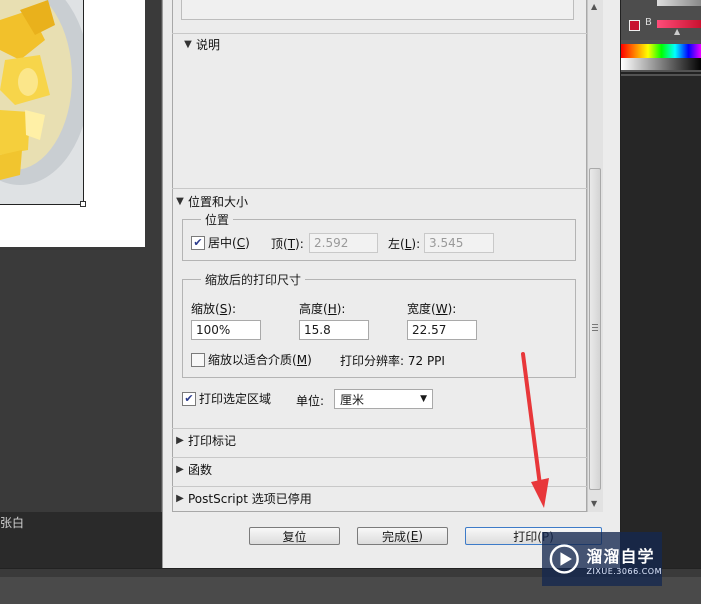  I want to click on print-resolution-text: 打印分辨率: 72 PPI, so click(392, 361).